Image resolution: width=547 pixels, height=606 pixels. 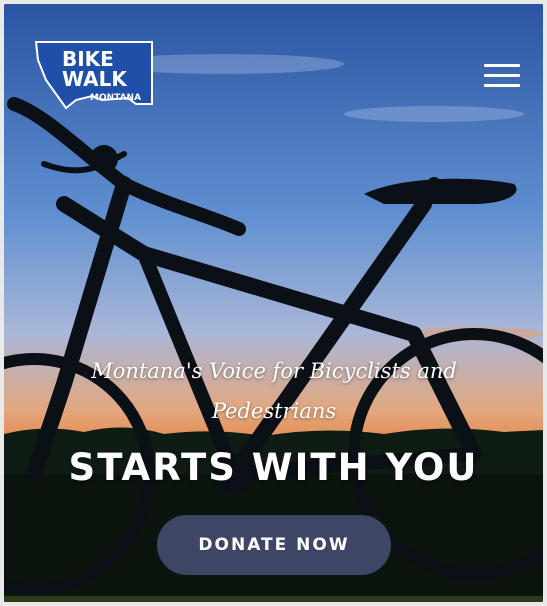 What do you see at coordinates (273, 467) in the screenshot?
I see `hero-headline: STARTS WITH YOU` at bounding box center [273, 467].